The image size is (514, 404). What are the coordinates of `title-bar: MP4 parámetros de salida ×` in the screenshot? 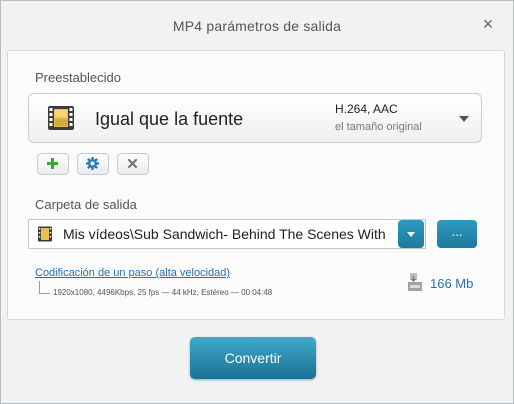 It's located at (257, 25).